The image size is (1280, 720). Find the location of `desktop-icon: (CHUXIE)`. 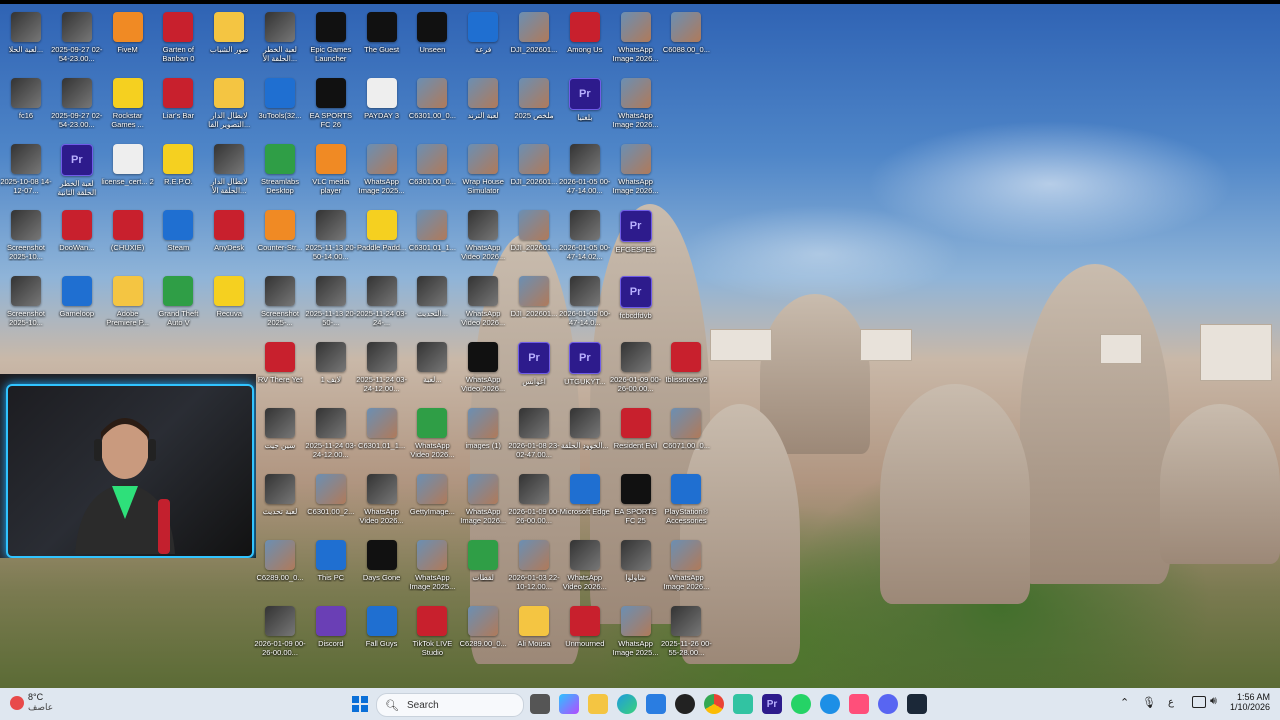

desktop-icon: (CHUXIE) is located at coordinates (128, 231).